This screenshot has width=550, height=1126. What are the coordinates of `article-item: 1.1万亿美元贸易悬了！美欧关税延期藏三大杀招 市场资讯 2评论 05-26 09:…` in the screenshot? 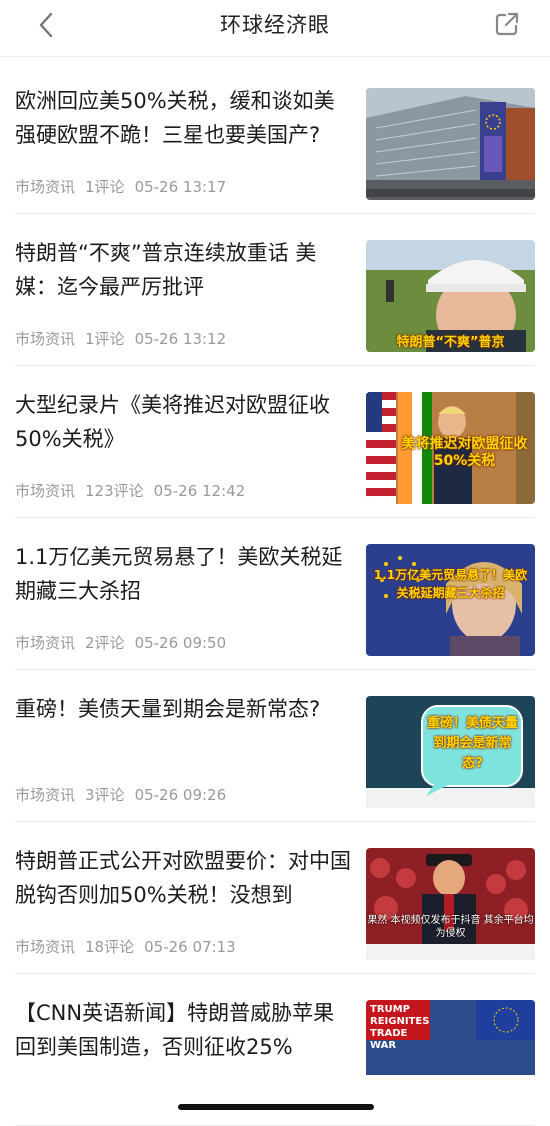 It's located at (275, 594).